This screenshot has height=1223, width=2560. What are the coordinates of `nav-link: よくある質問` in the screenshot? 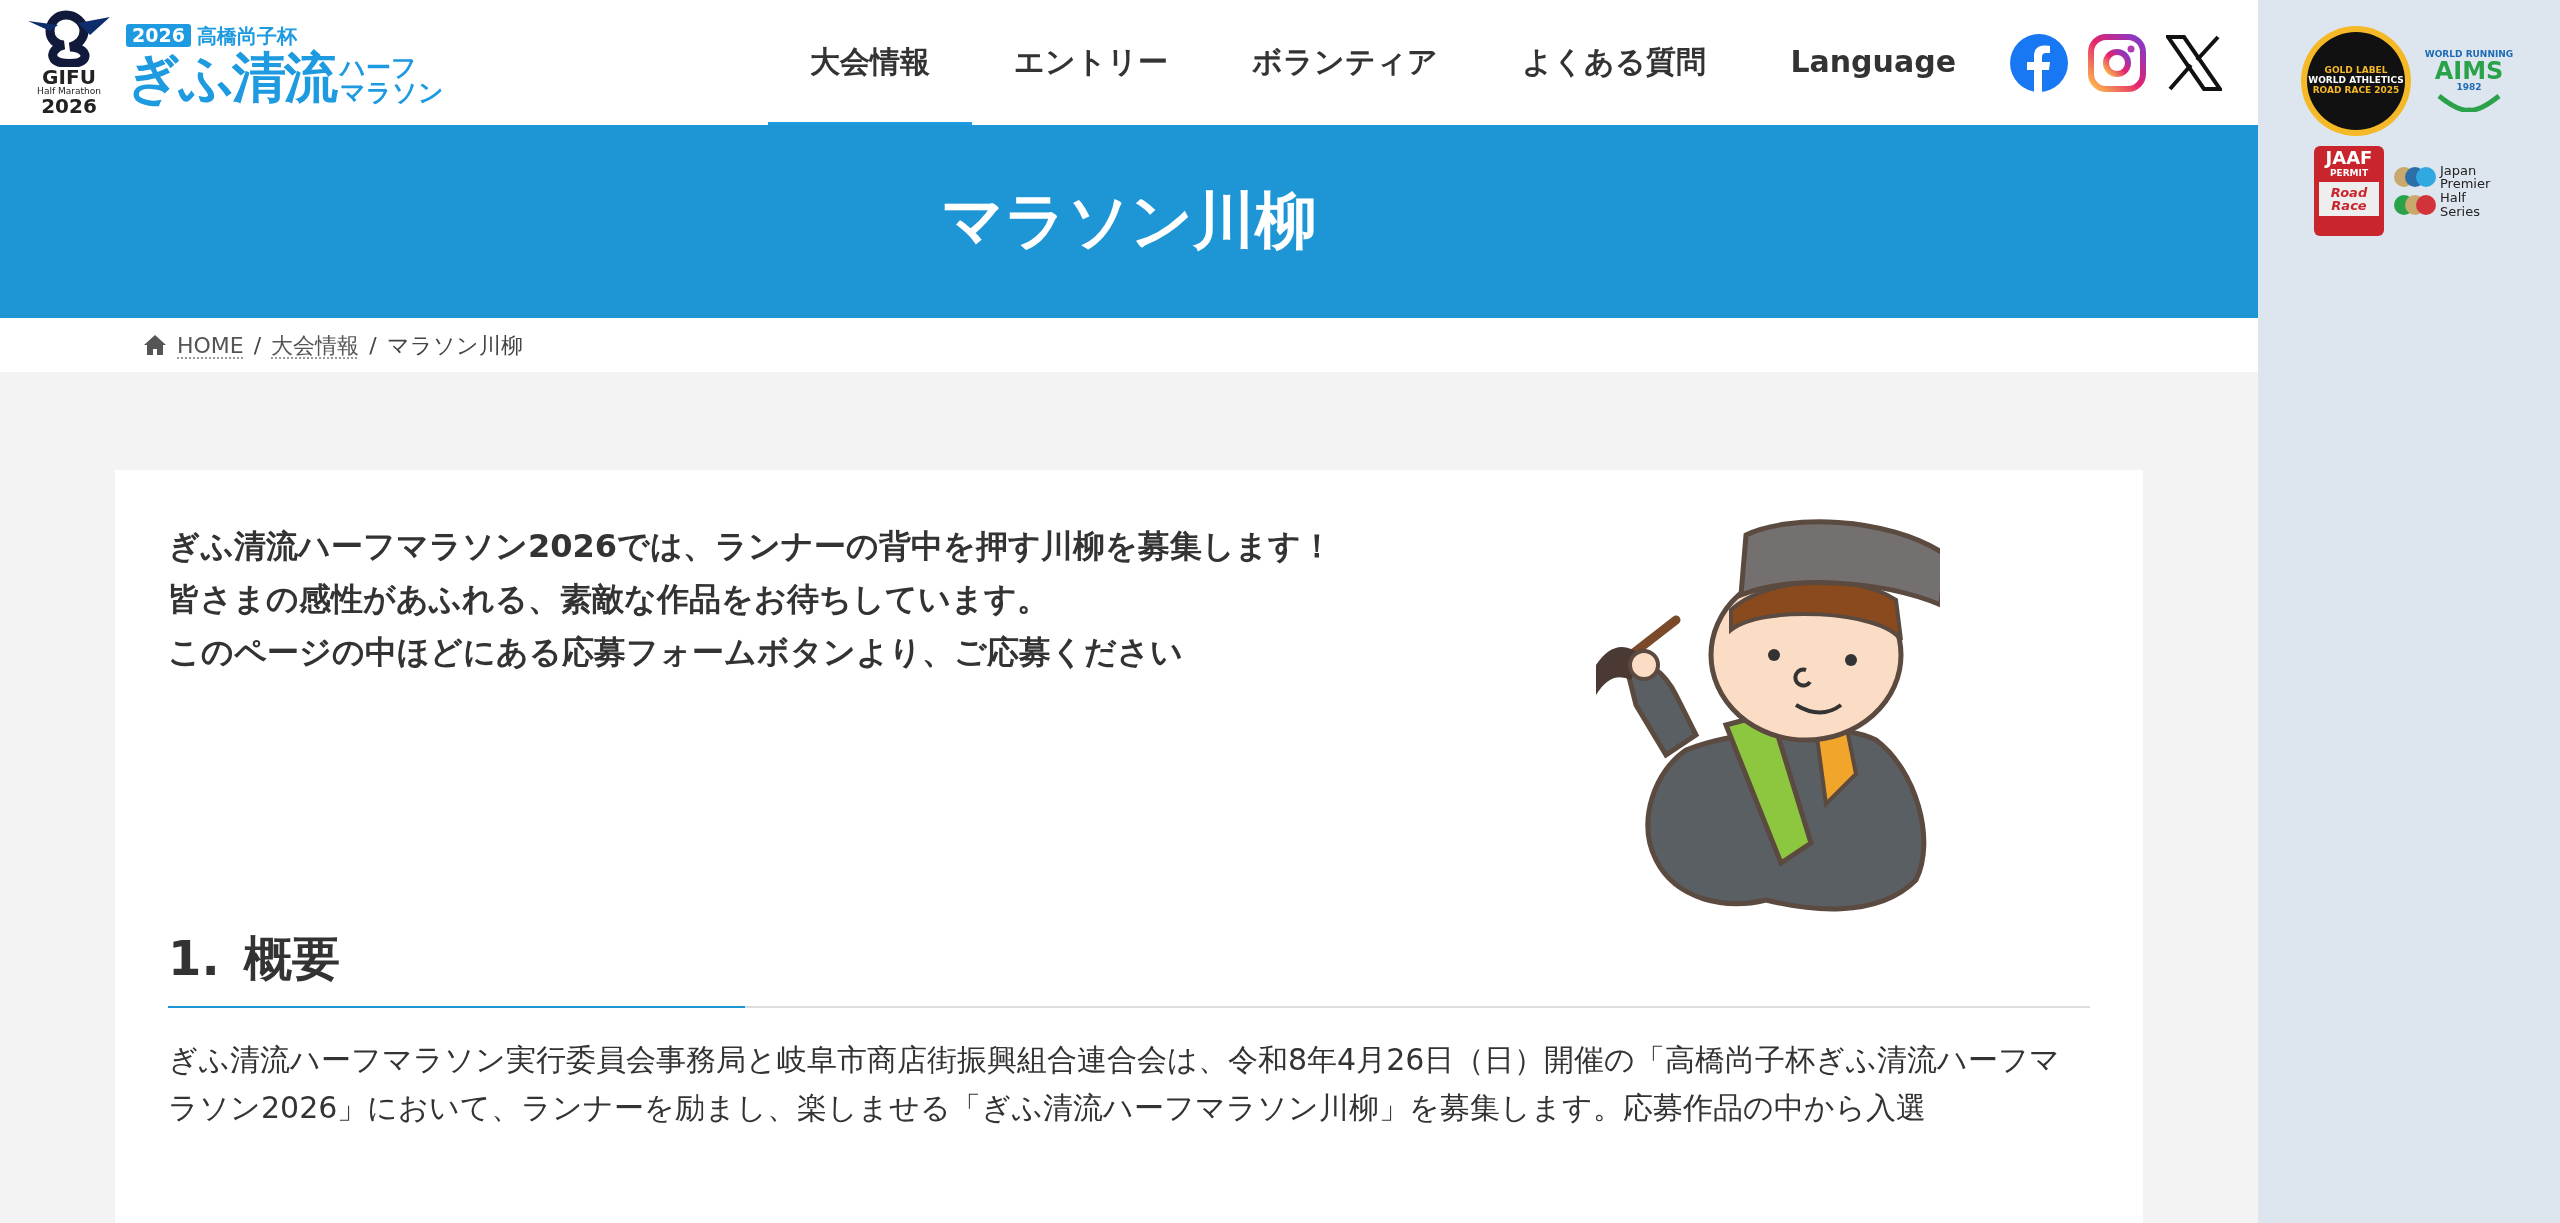 It's located at (1614, 62).